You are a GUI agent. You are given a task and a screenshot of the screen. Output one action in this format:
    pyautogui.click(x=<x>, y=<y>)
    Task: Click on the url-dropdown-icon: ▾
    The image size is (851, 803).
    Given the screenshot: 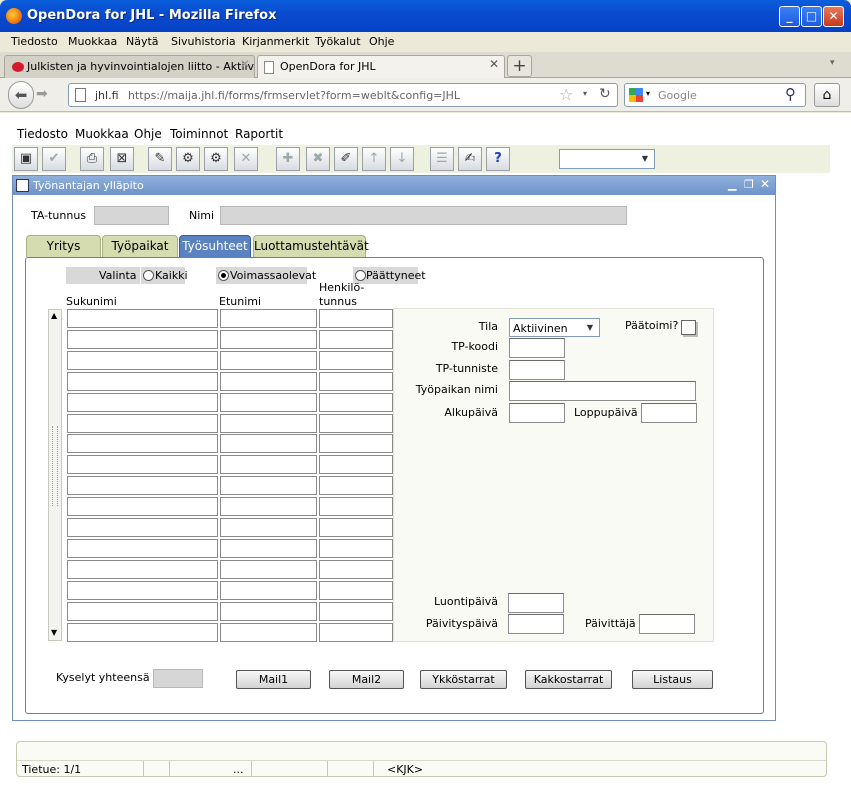 What is the action you would take?
    pyautogui.click(x=585, y=93)
    